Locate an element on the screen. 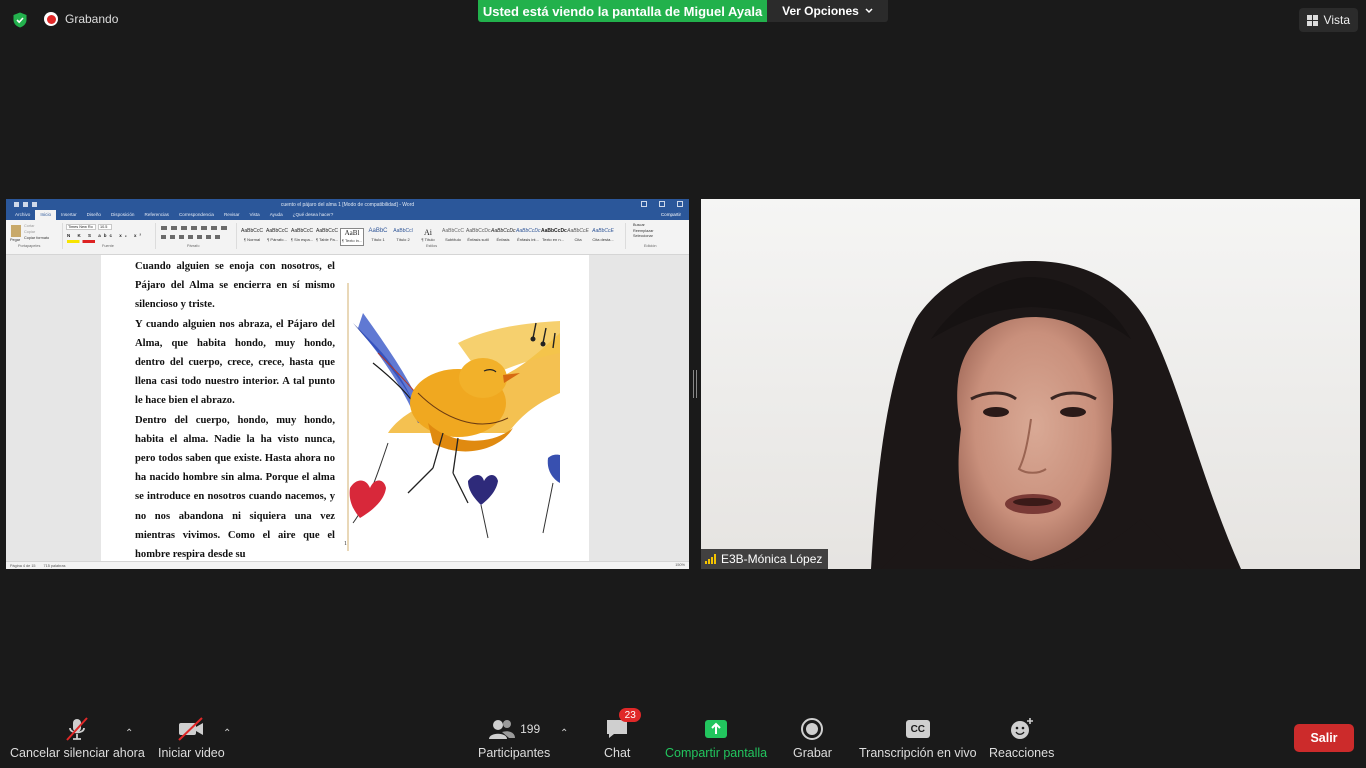  word-share-button: Compartir is located at coordinates (671, 215).